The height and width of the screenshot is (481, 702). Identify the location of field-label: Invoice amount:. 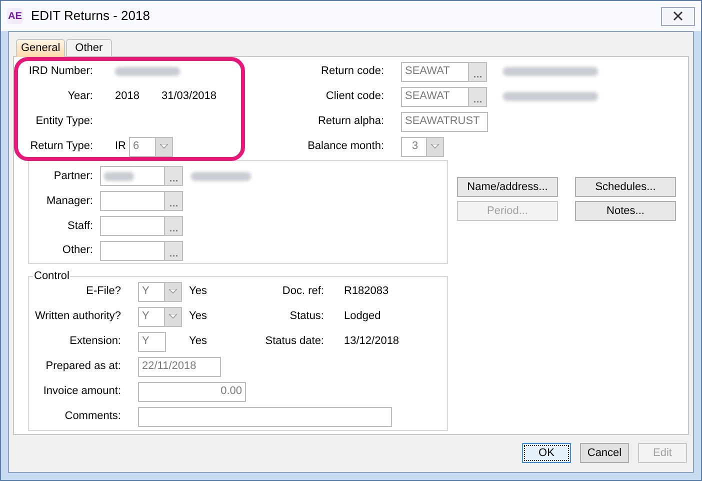
(81, 392).